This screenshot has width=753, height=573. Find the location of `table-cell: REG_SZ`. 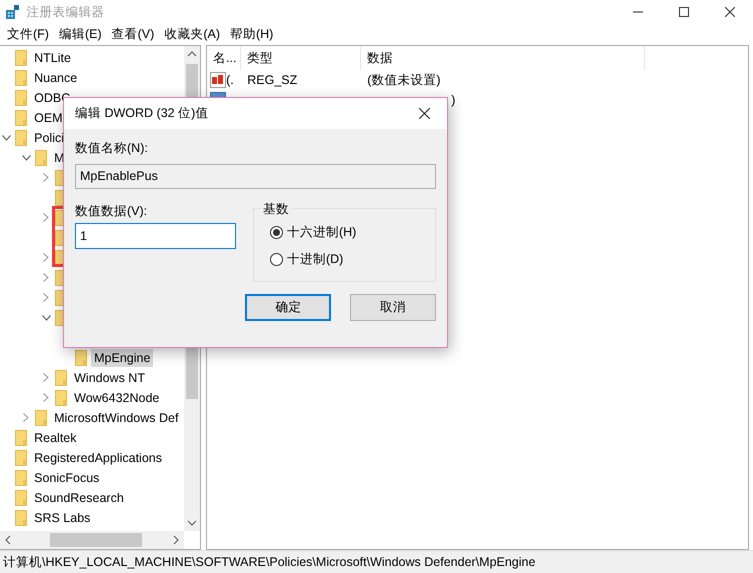

table-cell: REG_SZ is located at coordinates (272, 79).